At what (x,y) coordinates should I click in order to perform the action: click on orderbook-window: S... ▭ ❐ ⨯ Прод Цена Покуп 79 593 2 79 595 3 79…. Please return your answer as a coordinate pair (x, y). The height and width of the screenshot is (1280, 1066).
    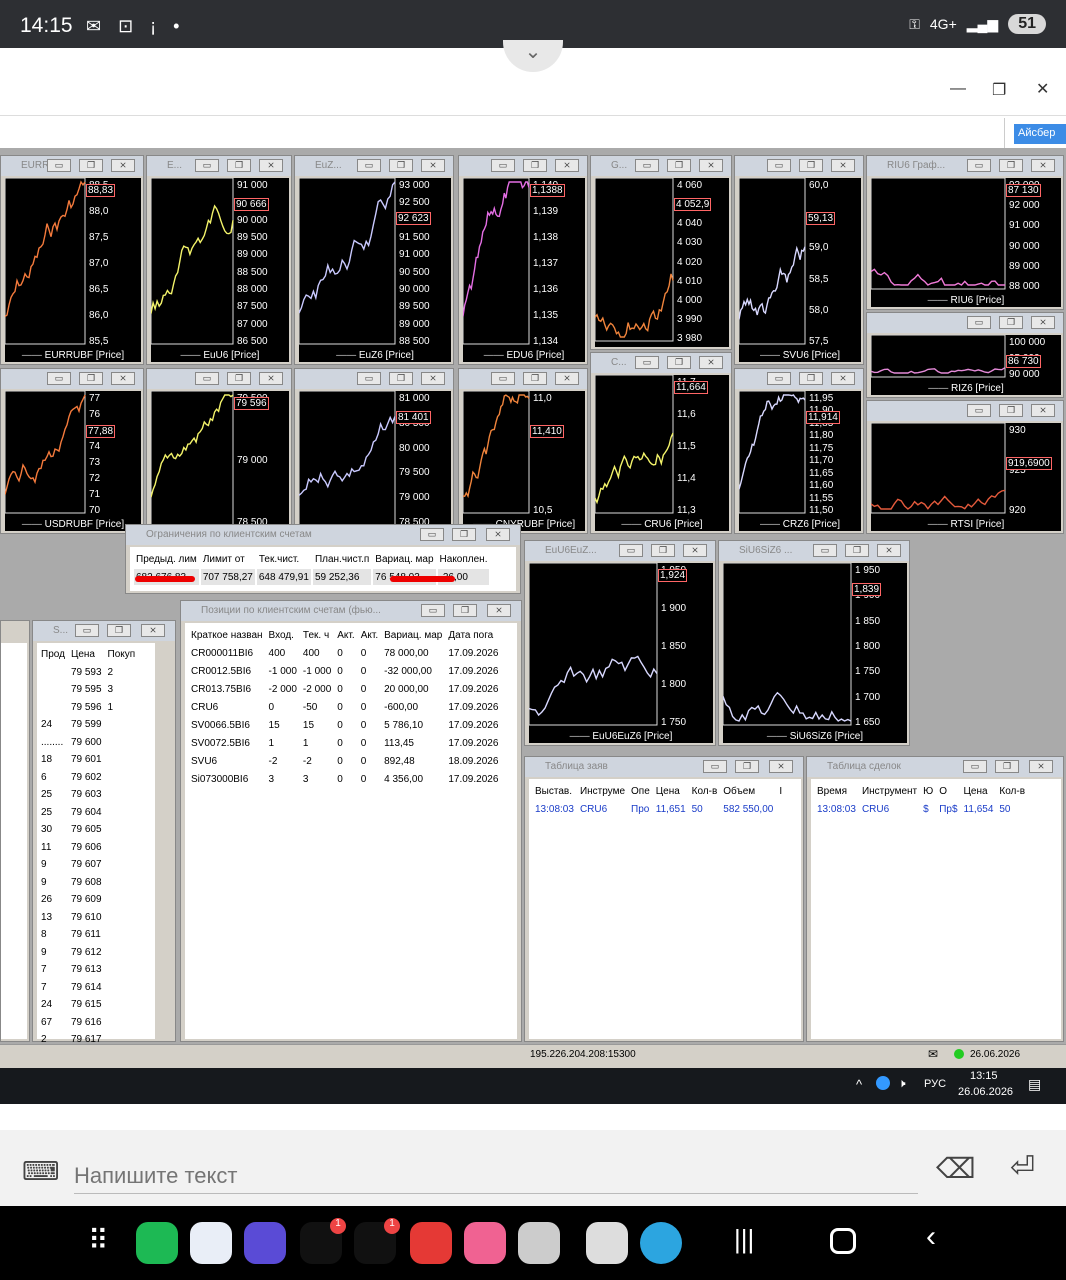
    Looking at the image, I should click on (104, 841).